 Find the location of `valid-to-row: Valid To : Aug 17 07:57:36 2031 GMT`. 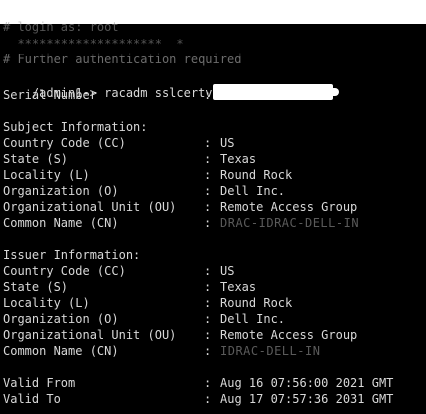

valid-to-row: Valid To : Aug 17 07:57:36 2031 GMT is located at coordinates (198, 399).